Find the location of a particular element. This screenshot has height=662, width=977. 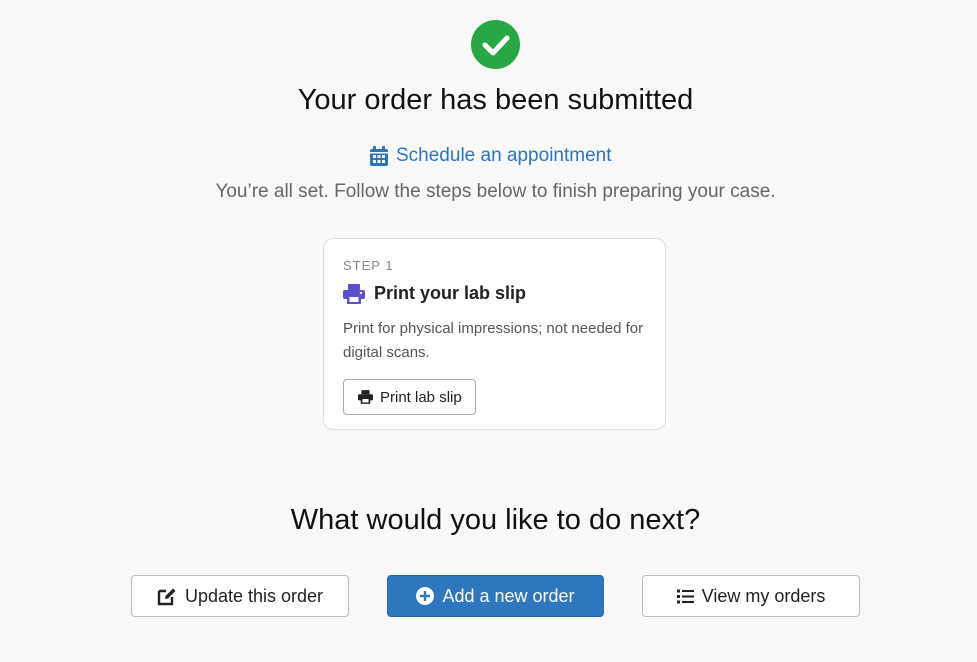

view-my-orders-label: View my orders is located at coordinates (764, 596).